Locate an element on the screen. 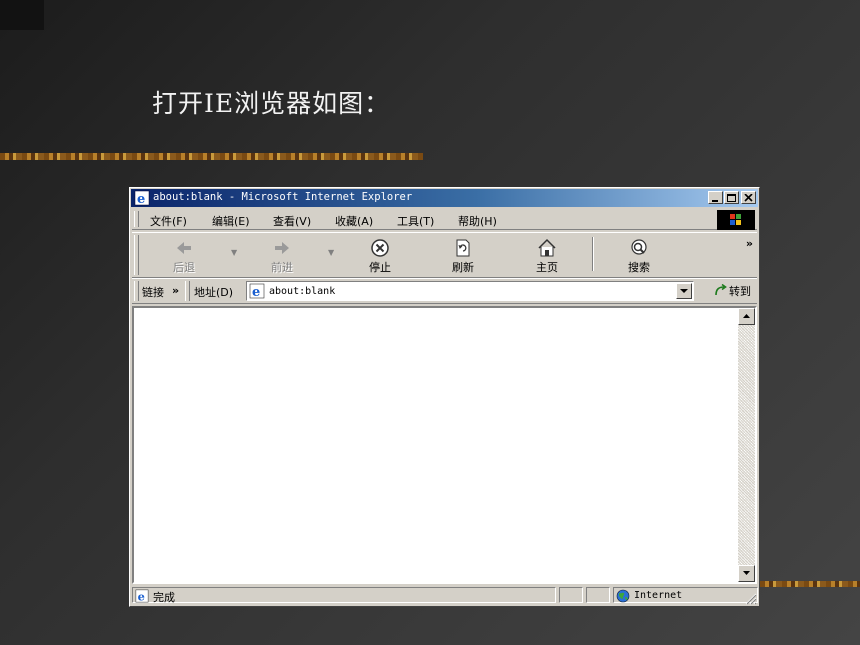 Image resolution: width=860 pixels, height=645 pixels. toolbar-separator is located at coordinates (593, 254).